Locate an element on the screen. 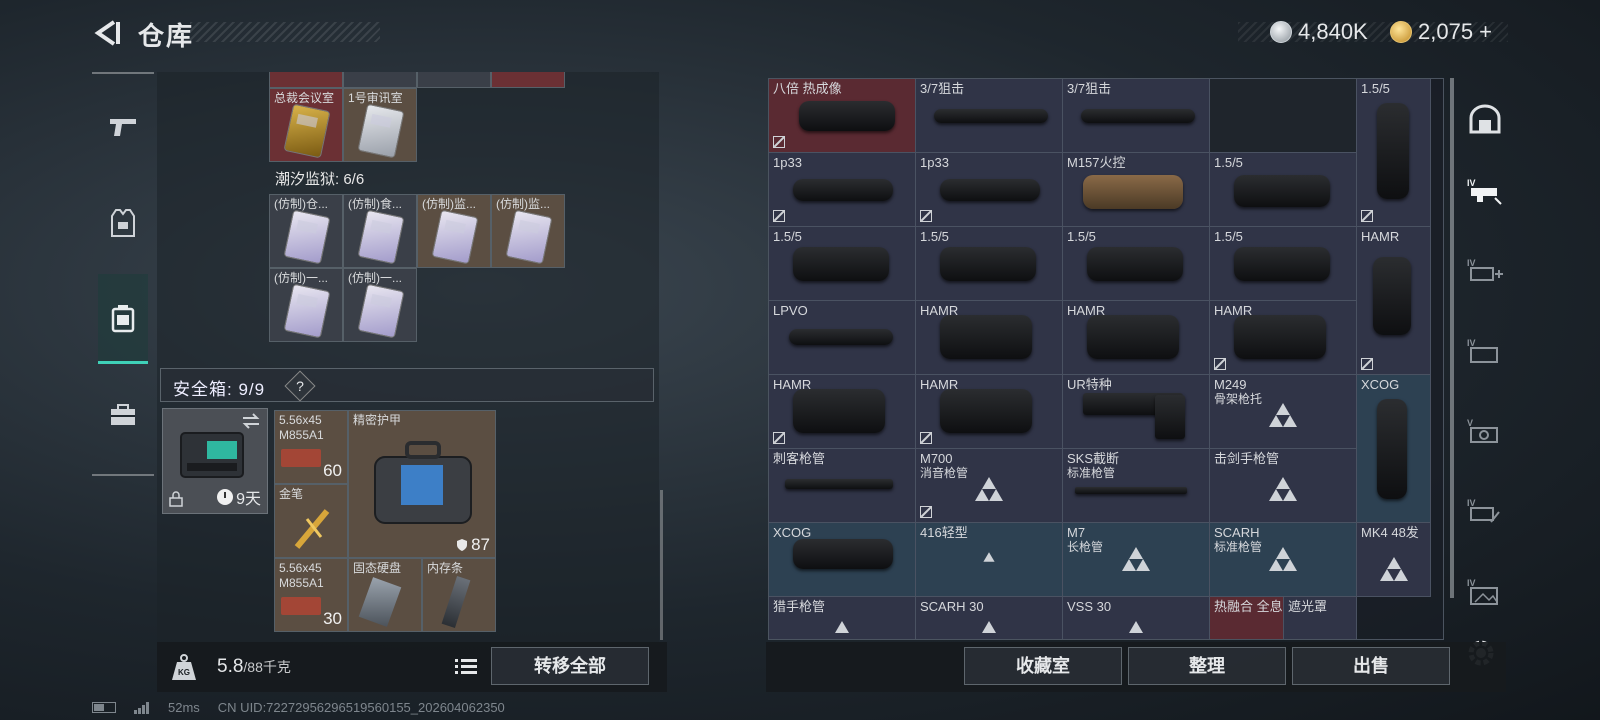  grid-item: 遮光罩 is located at coordinates (1320, 618).